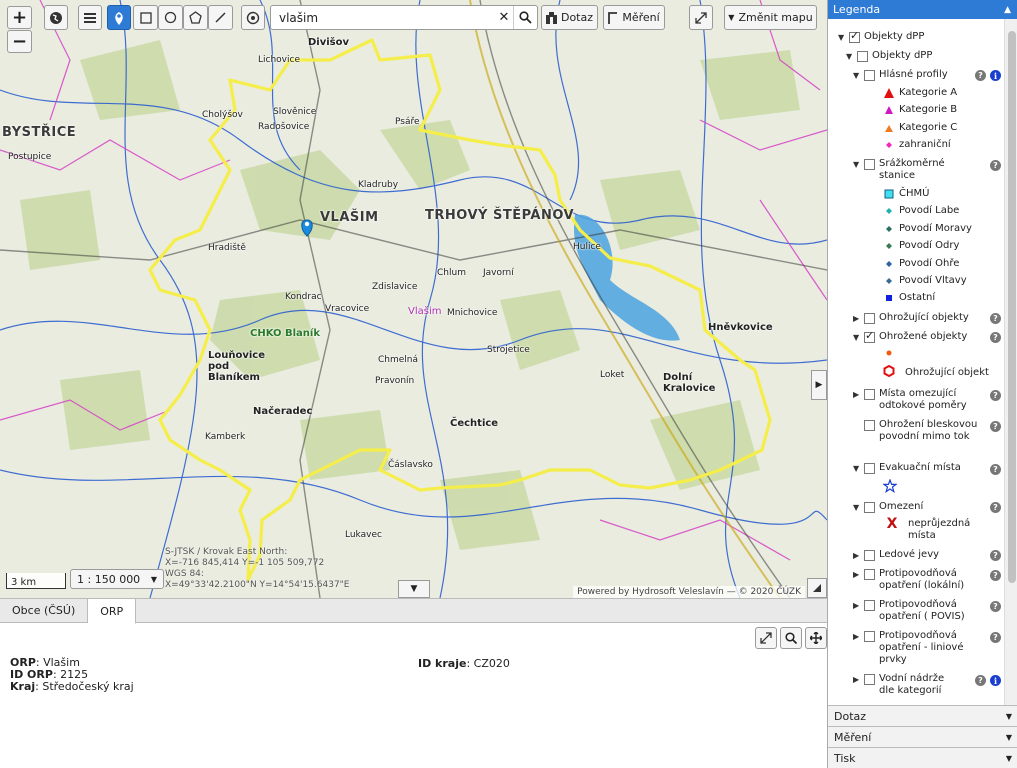  Describe the element at coordinates (791, 638) in the screenshot. I see `zoom-to-feature-button` at that location.